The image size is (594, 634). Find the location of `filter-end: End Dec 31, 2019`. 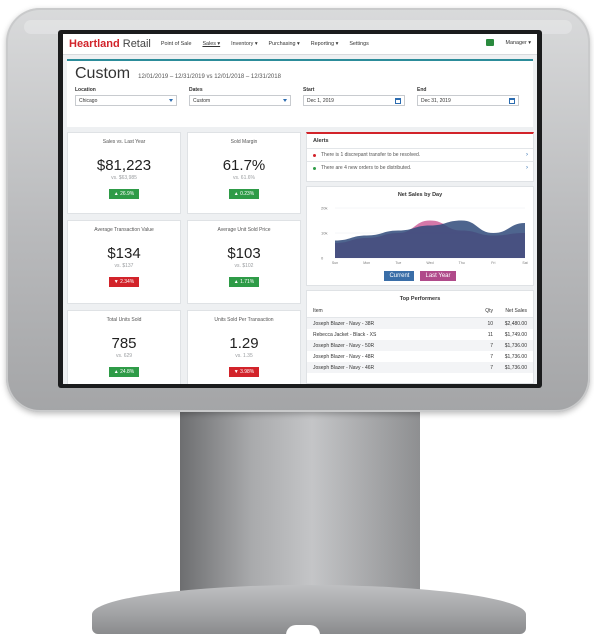

filter-end: End Dec 31, 2019 is located at coordinates (468, 96).